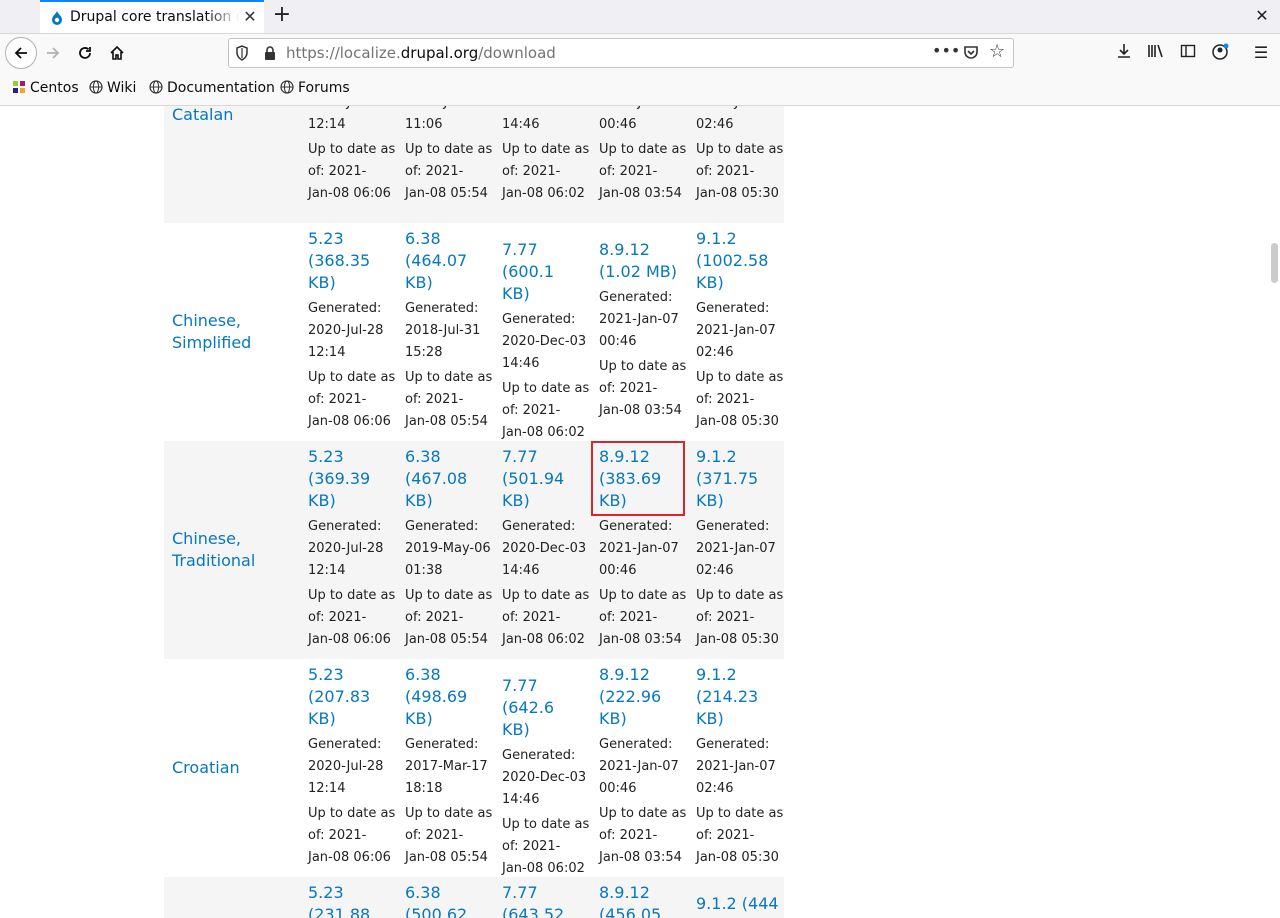 This screenshot has width=1280, height=918. What do you see at coordinates (346, 766) in the screenshot?
I see `generated-date: 2020-Jul-28` at bounding box center [346, 766].